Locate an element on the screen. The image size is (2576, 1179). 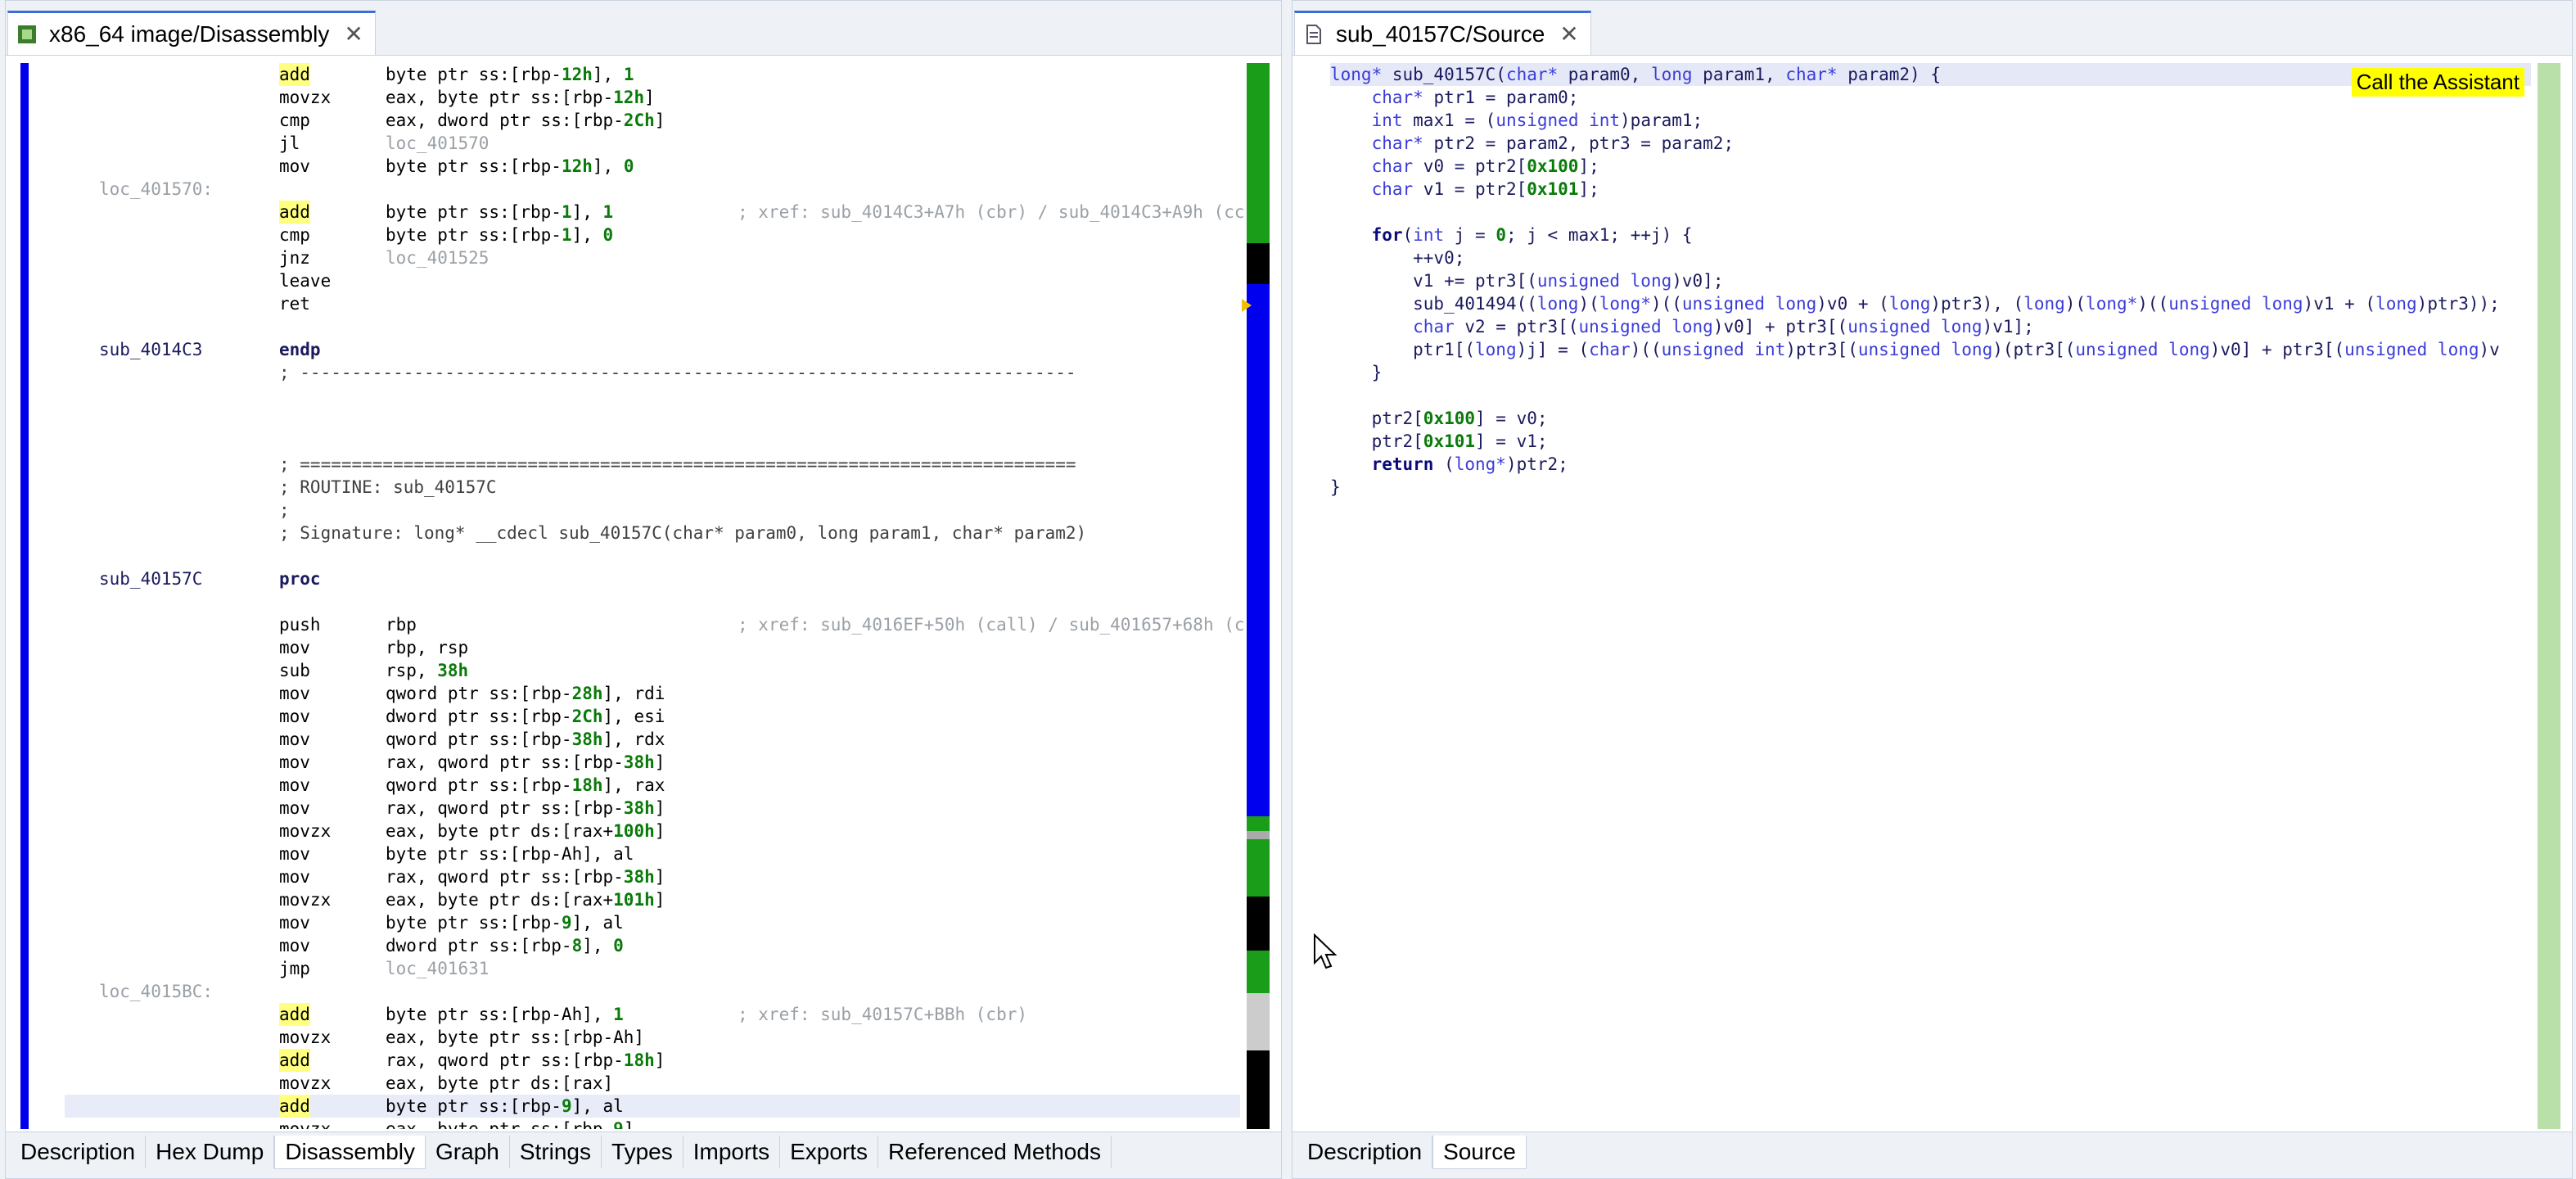
disassembly-line: mov qword ptr ss:[rbp-18h], rax is located at coordinates (652, 785).